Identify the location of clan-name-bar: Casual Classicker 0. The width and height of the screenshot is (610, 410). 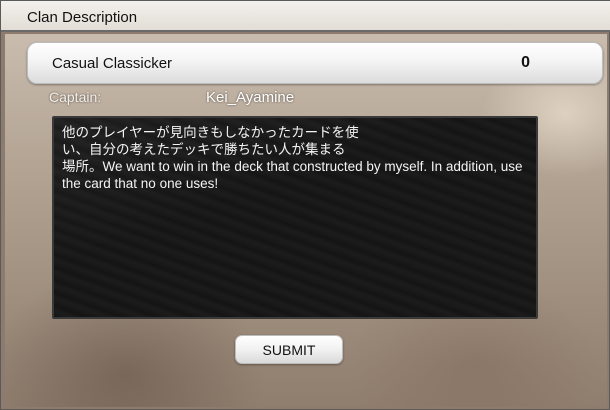
(315, 63).